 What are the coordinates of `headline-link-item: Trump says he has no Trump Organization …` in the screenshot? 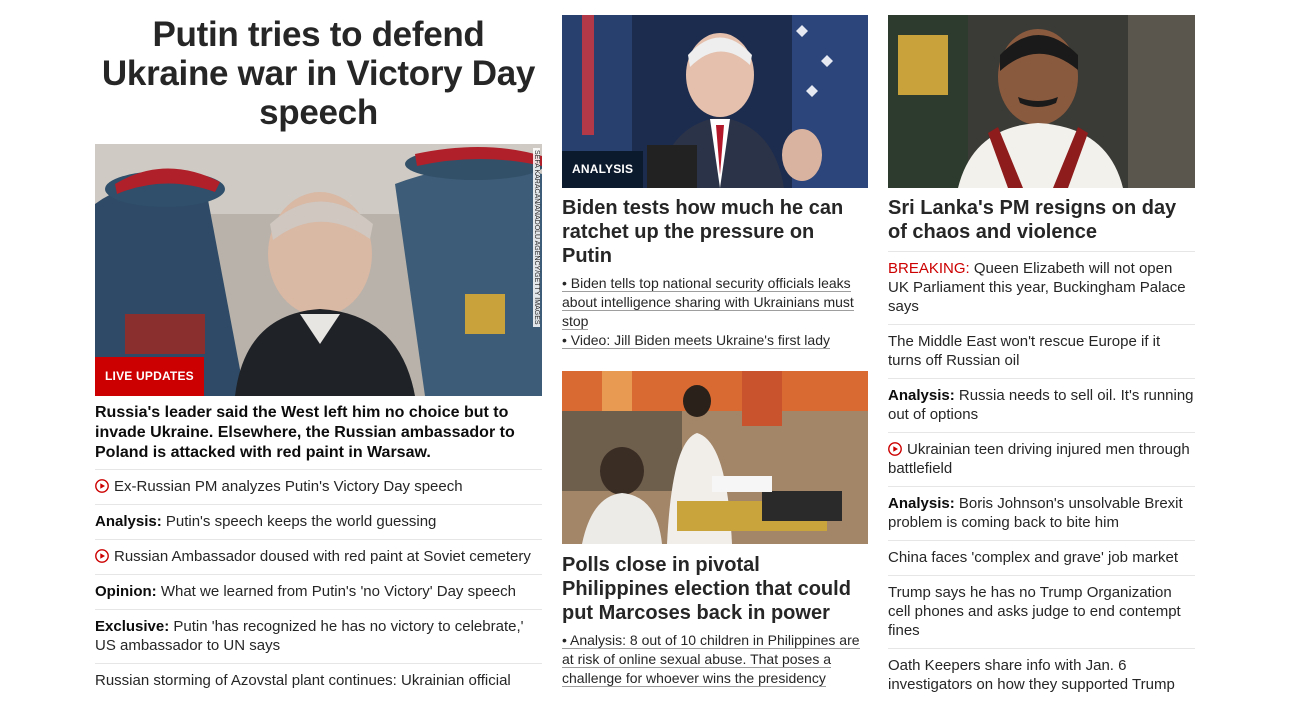 It's located at (1041, 611).